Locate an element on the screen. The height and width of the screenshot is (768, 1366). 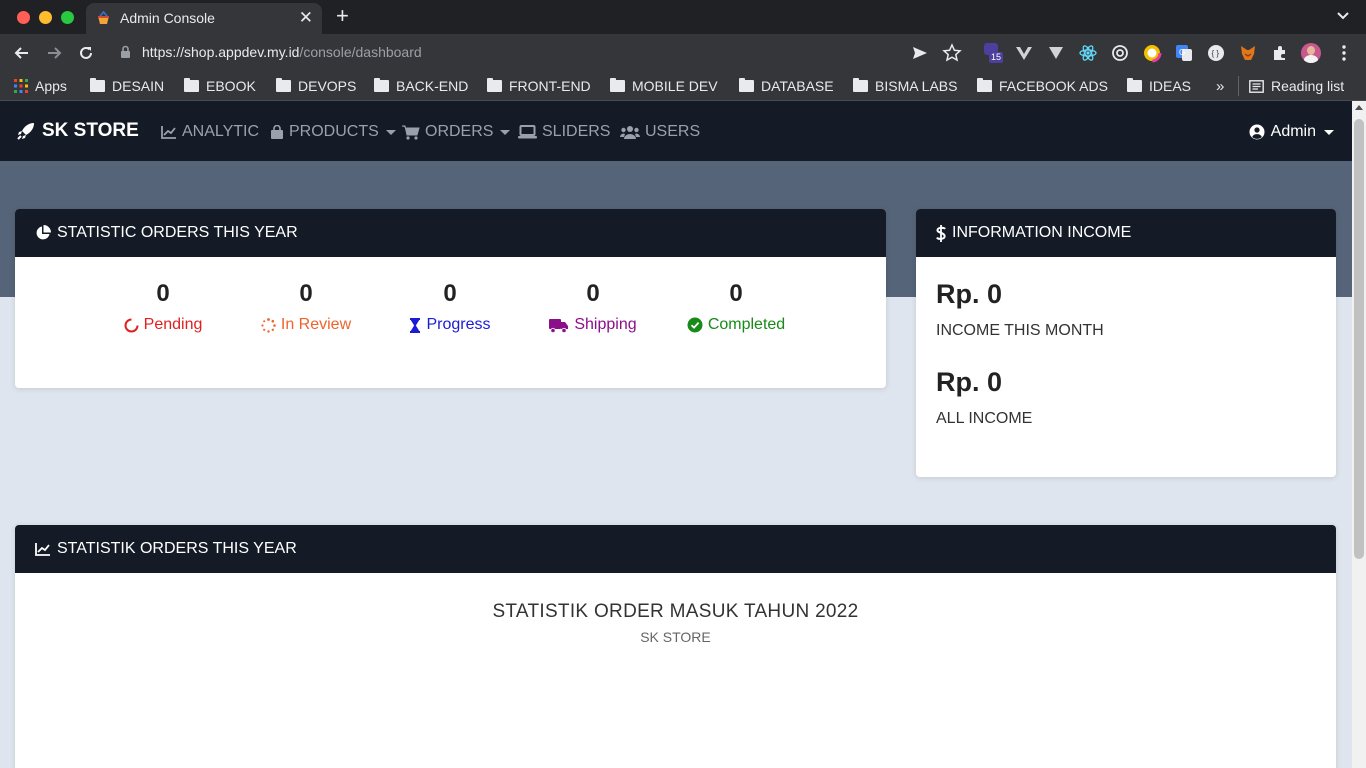
browser-tab-bar: Admin Console ✕ + is located at coordinates (683, 17).